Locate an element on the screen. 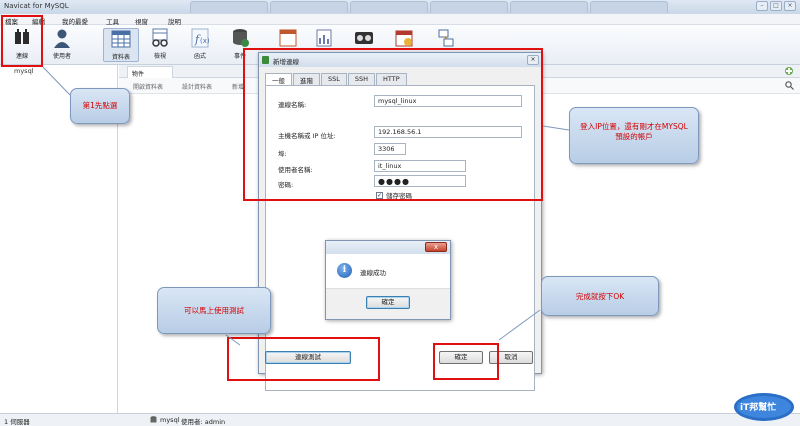 The image size is (800, 426). callout-done: 完成就按下OK is located at coordinates (600, 296).